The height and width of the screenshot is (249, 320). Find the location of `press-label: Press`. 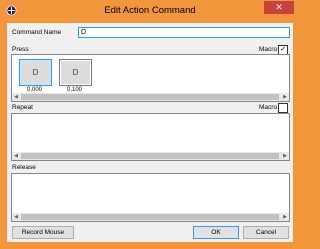

press-label: Press is located at coordinates (20, 49).